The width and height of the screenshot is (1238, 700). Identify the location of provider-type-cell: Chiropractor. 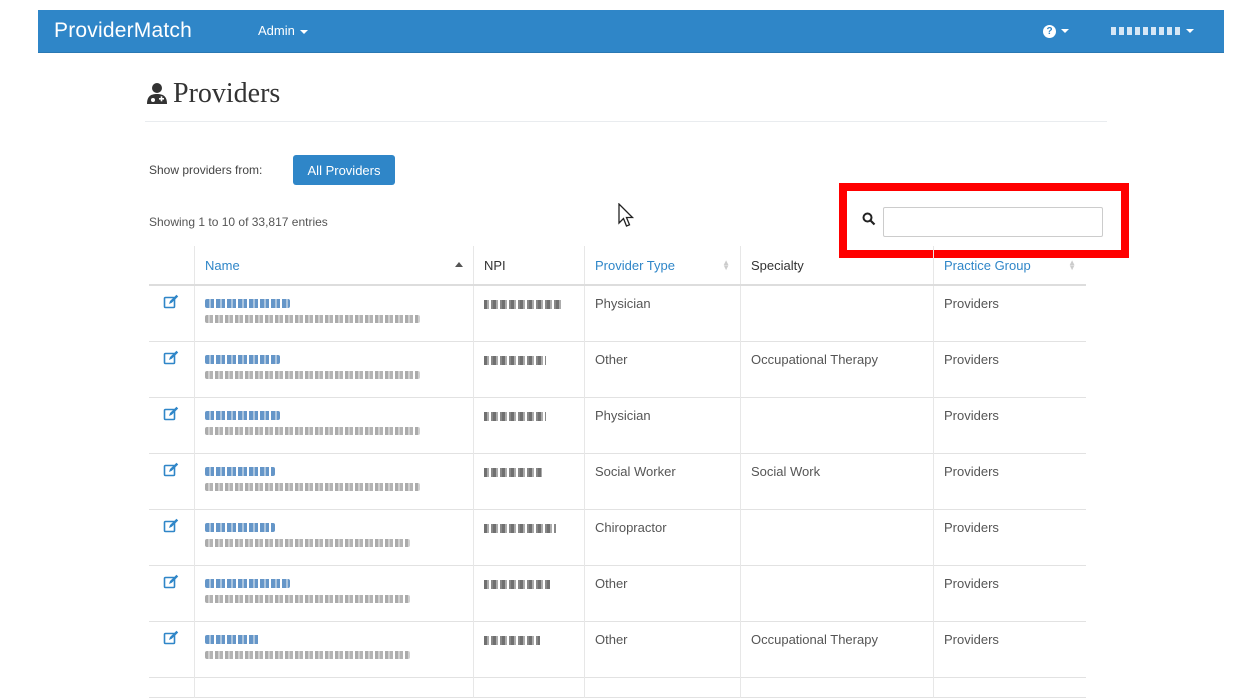
(662, 537).